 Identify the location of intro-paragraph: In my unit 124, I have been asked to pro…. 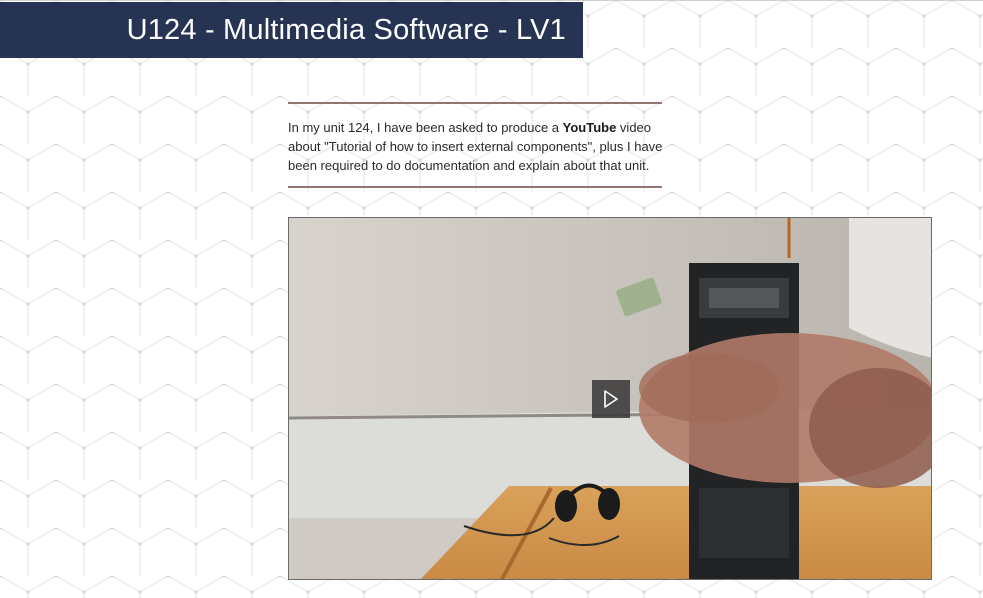
(478, 146).